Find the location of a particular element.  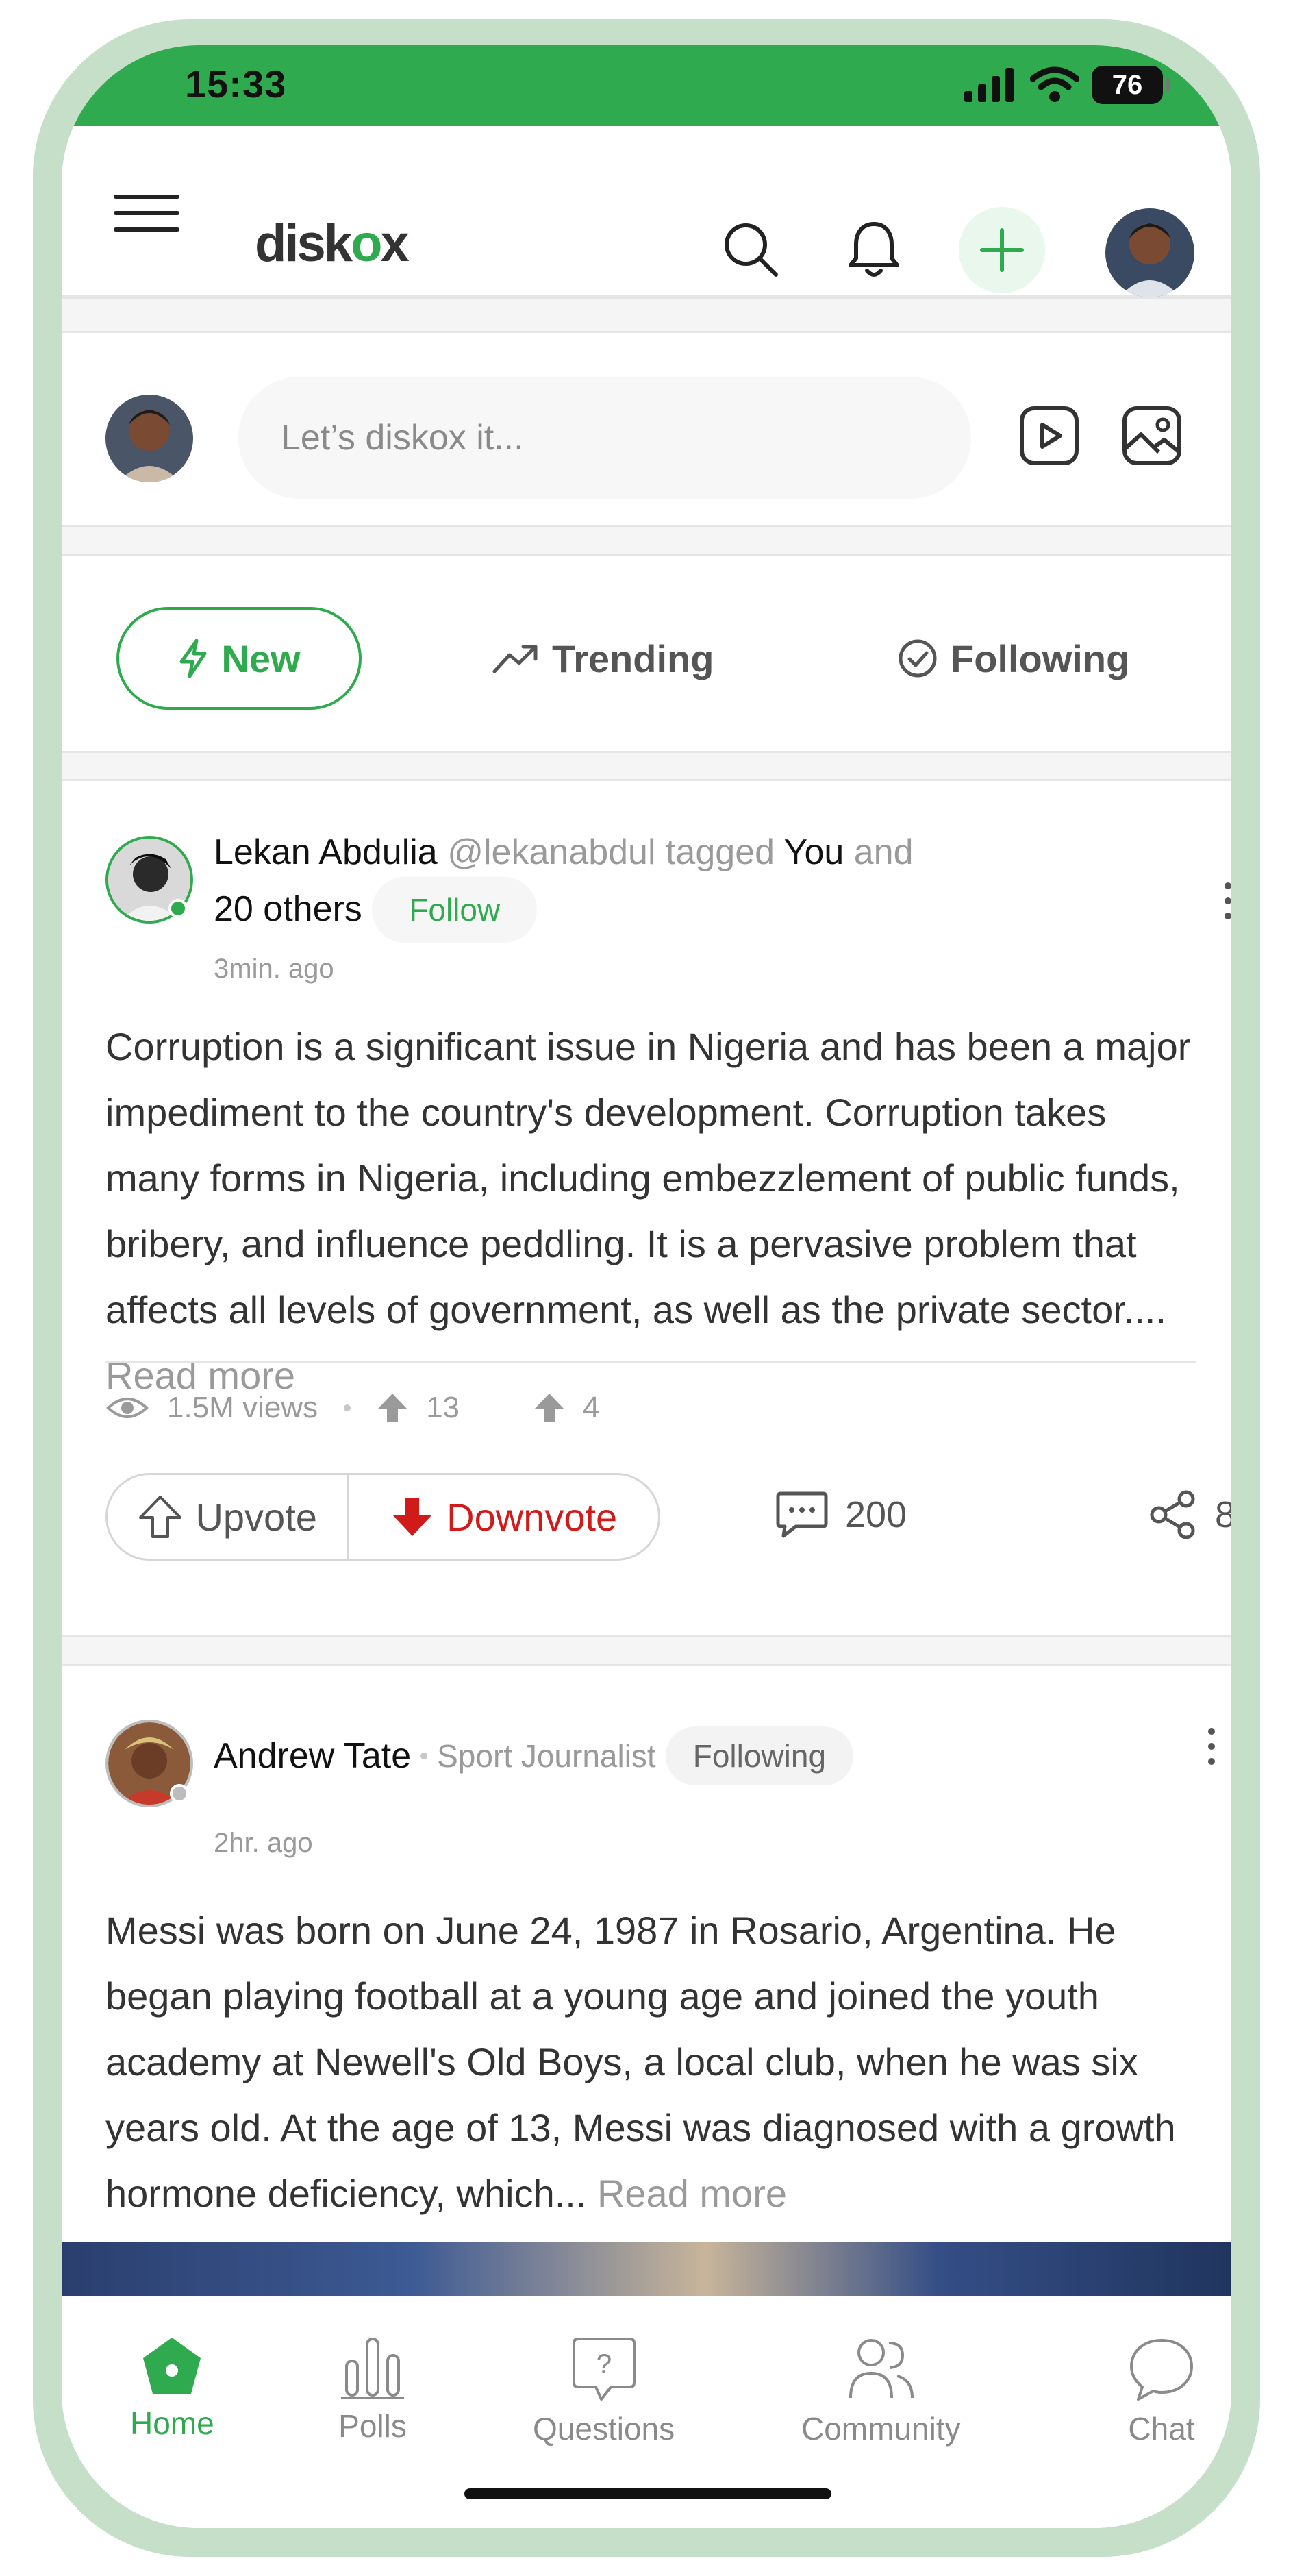

views-count: 1.5M views is located at coordinates (242, 1407).